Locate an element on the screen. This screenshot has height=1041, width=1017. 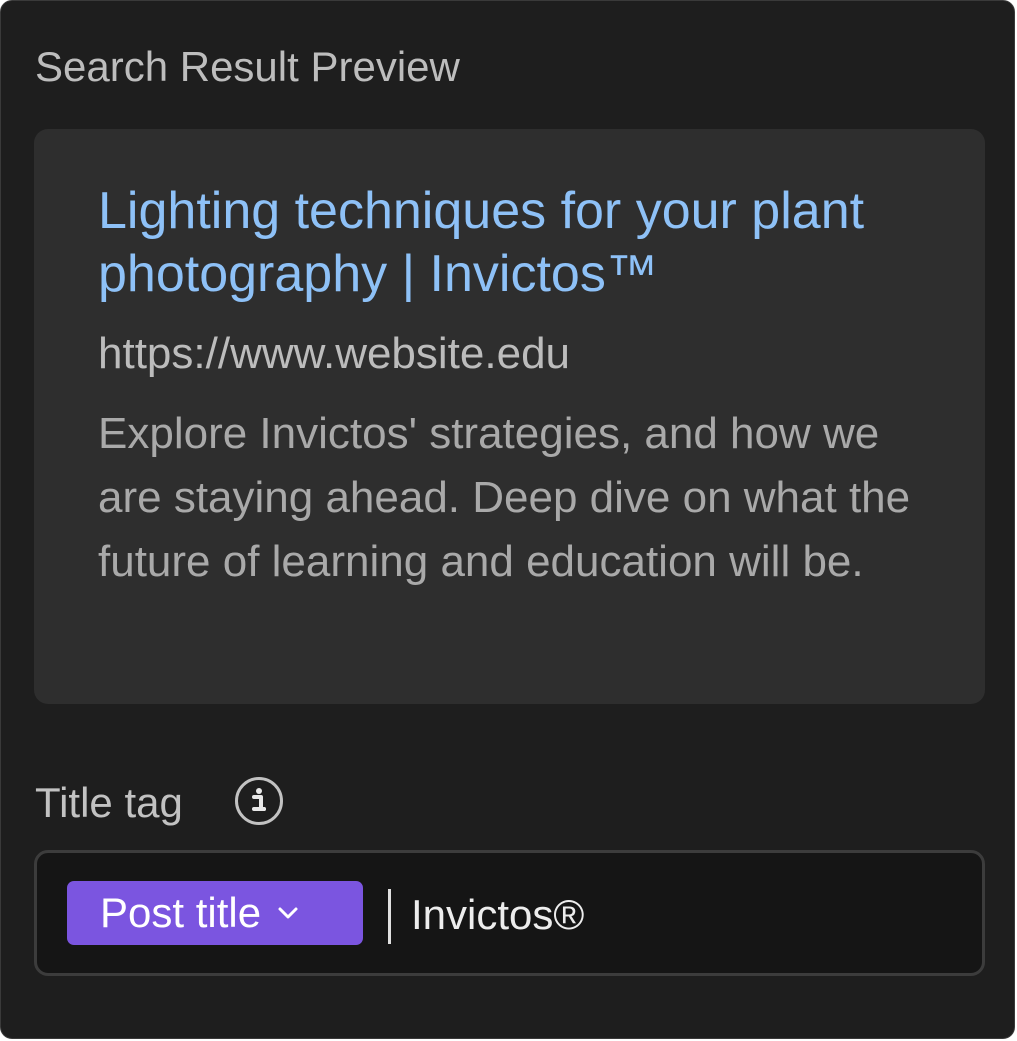
chevron-down-icon is located at coordinates (288, 913).